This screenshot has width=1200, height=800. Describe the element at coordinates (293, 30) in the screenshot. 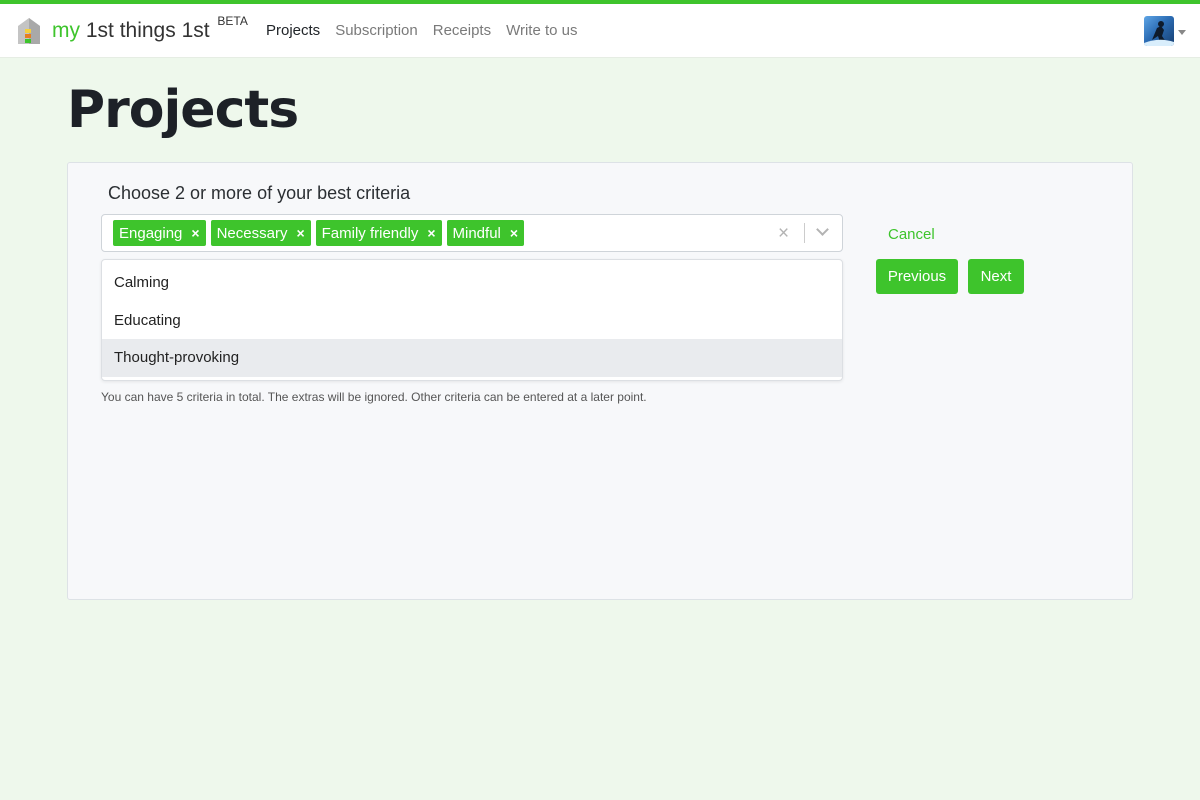

I see `nav-projects: Projects` at that location.